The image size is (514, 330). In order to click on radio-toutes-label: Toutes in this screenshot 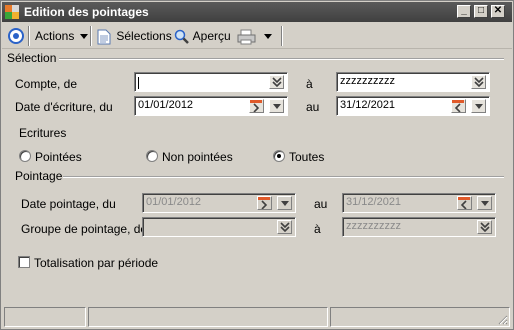, I will do `click(307, 157)`.